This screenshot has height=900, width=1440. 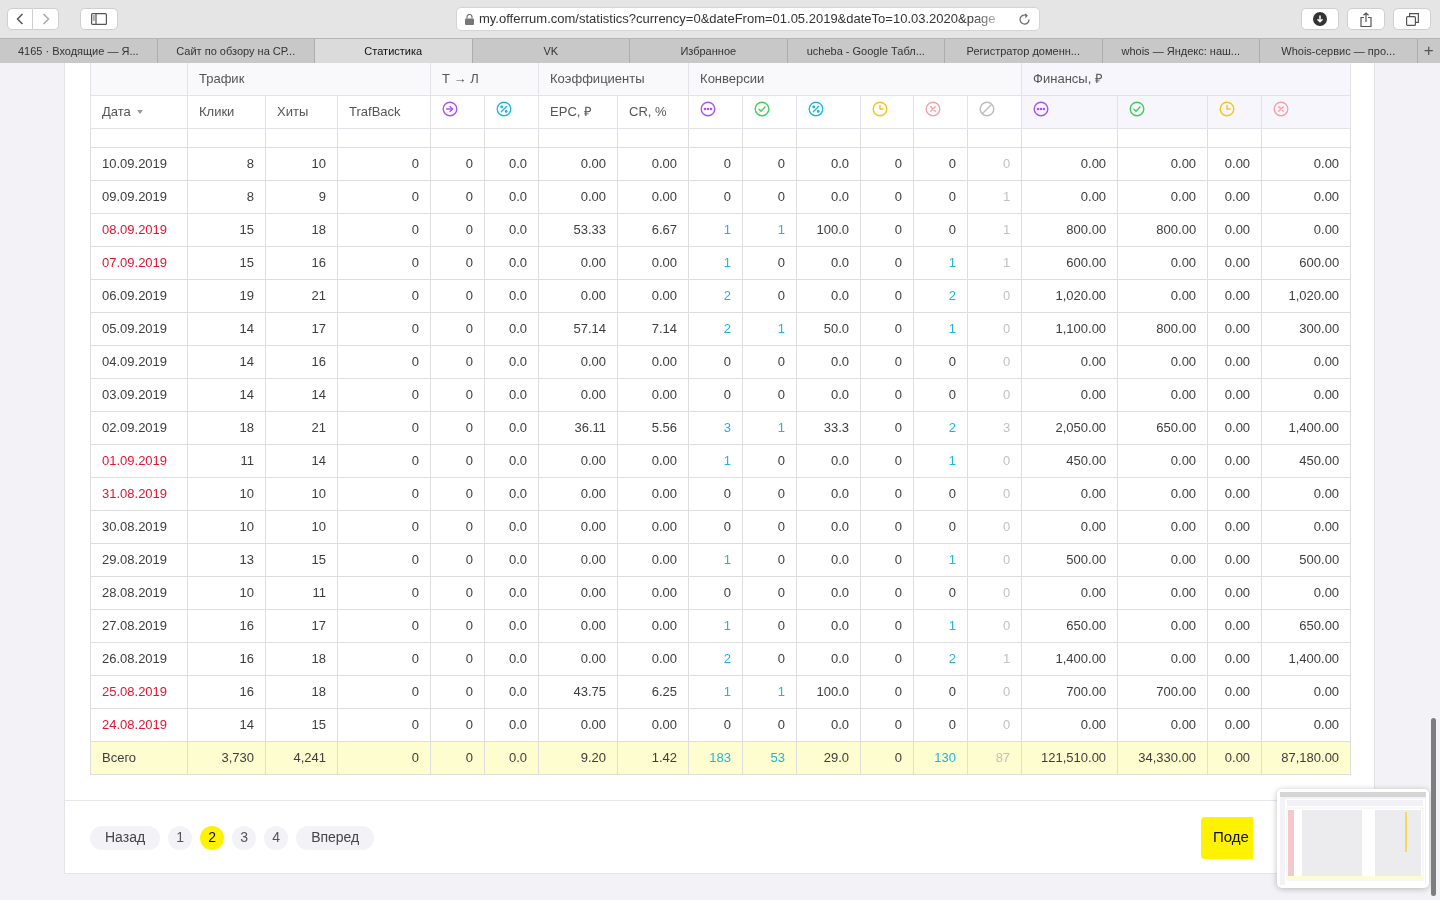 What do you see at coordinates (1227, 837) in the screenshot?
I see `submit-button: Поде` at bounding box center [1227, 837].